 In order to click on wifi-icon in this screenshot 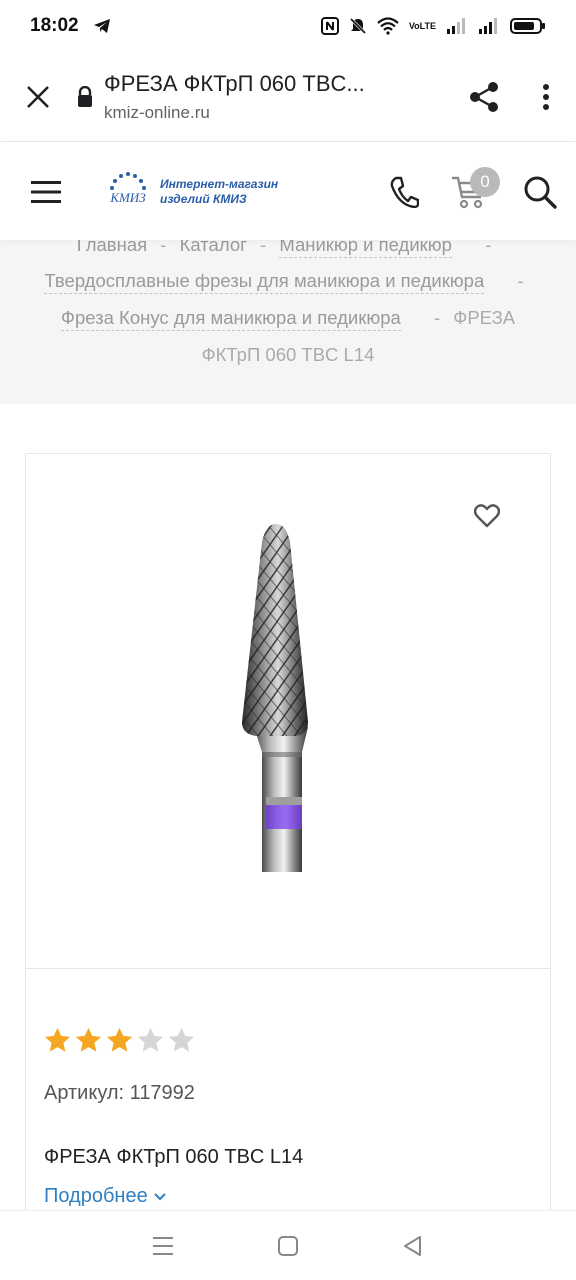, I will do `click(388, 26)`.